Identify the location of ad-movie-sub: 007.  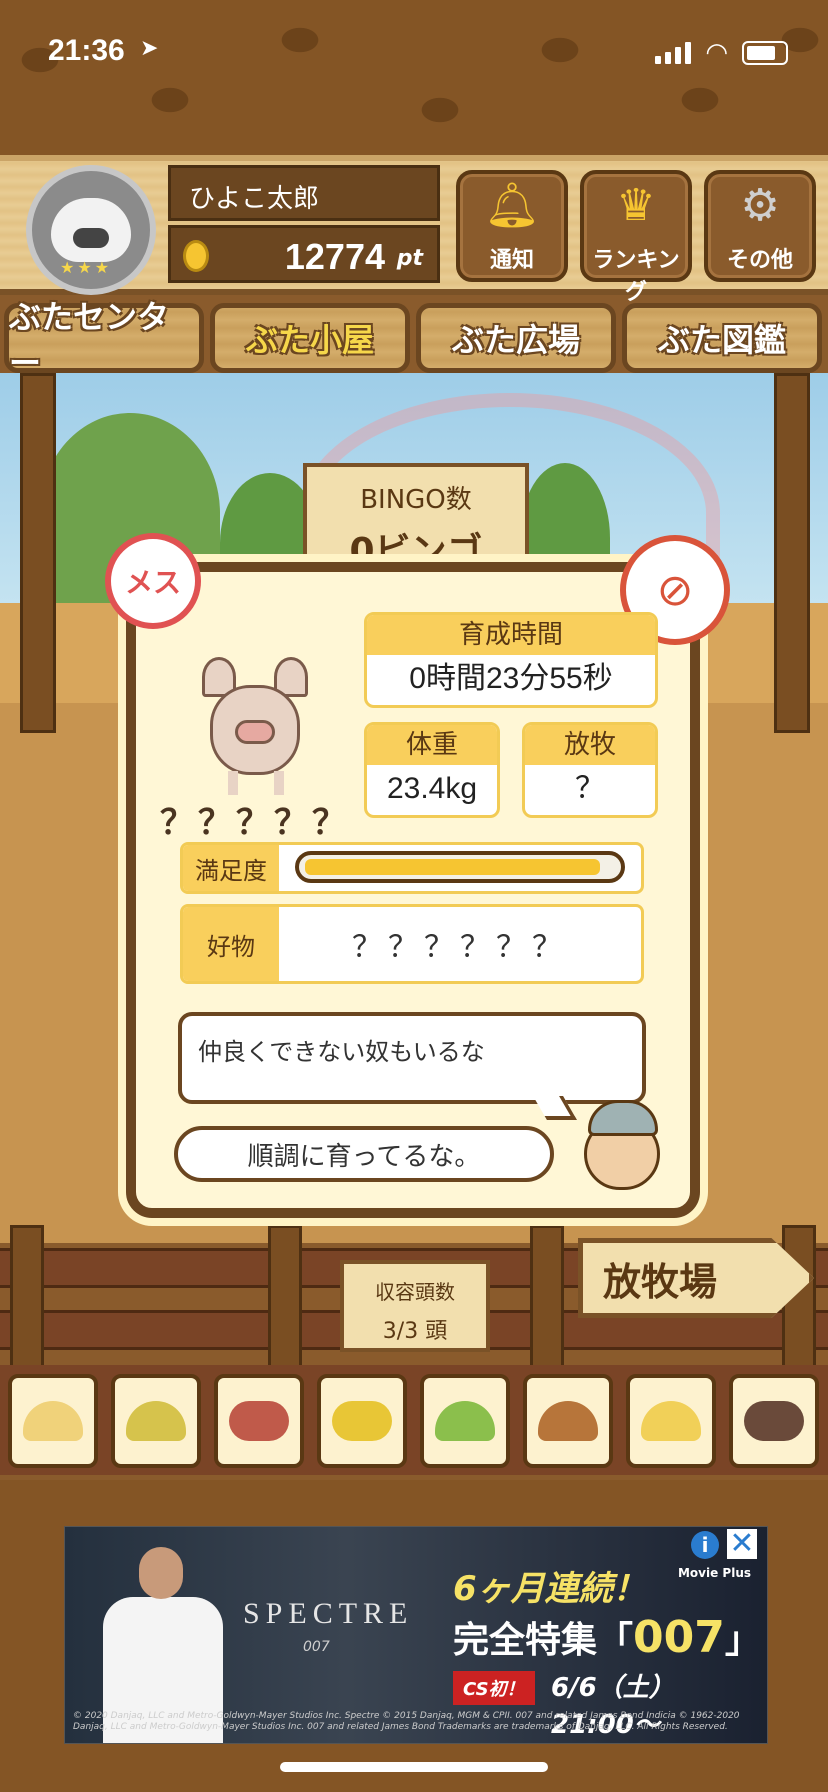
(316, 1647).